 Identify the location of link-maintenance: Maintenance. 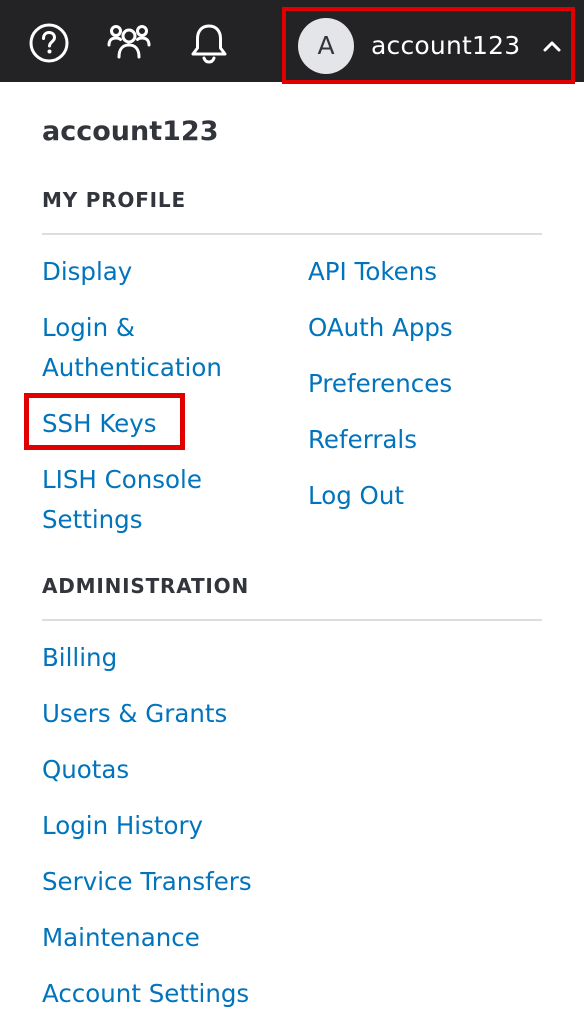
(121, 938).